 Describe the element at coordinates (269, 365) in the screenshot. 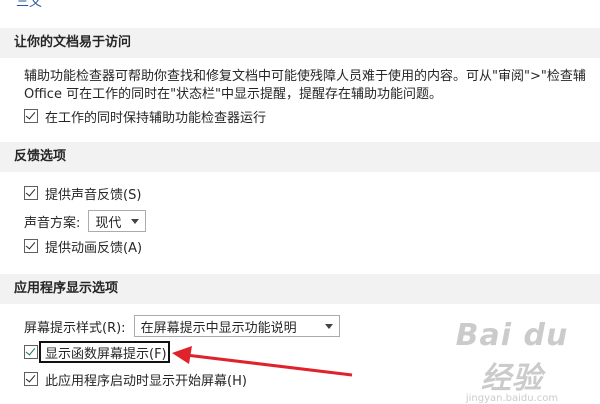

I see `annotation-arrow-shaft` at that location.